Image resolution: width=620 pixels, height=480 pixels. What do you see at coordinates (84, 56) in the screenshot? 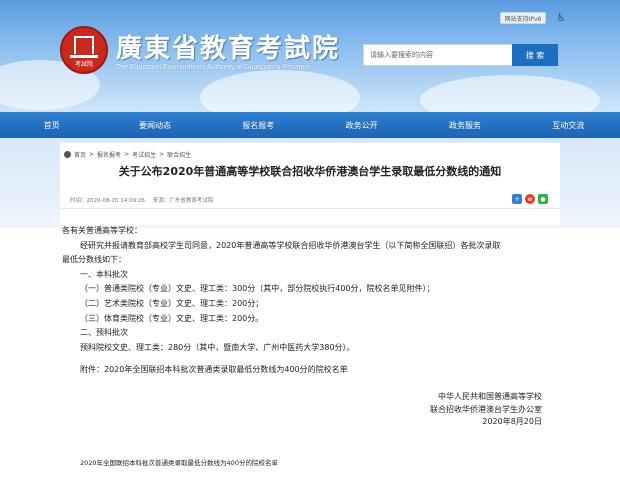
I see `emblem-base` at bounding box center [84, 56].